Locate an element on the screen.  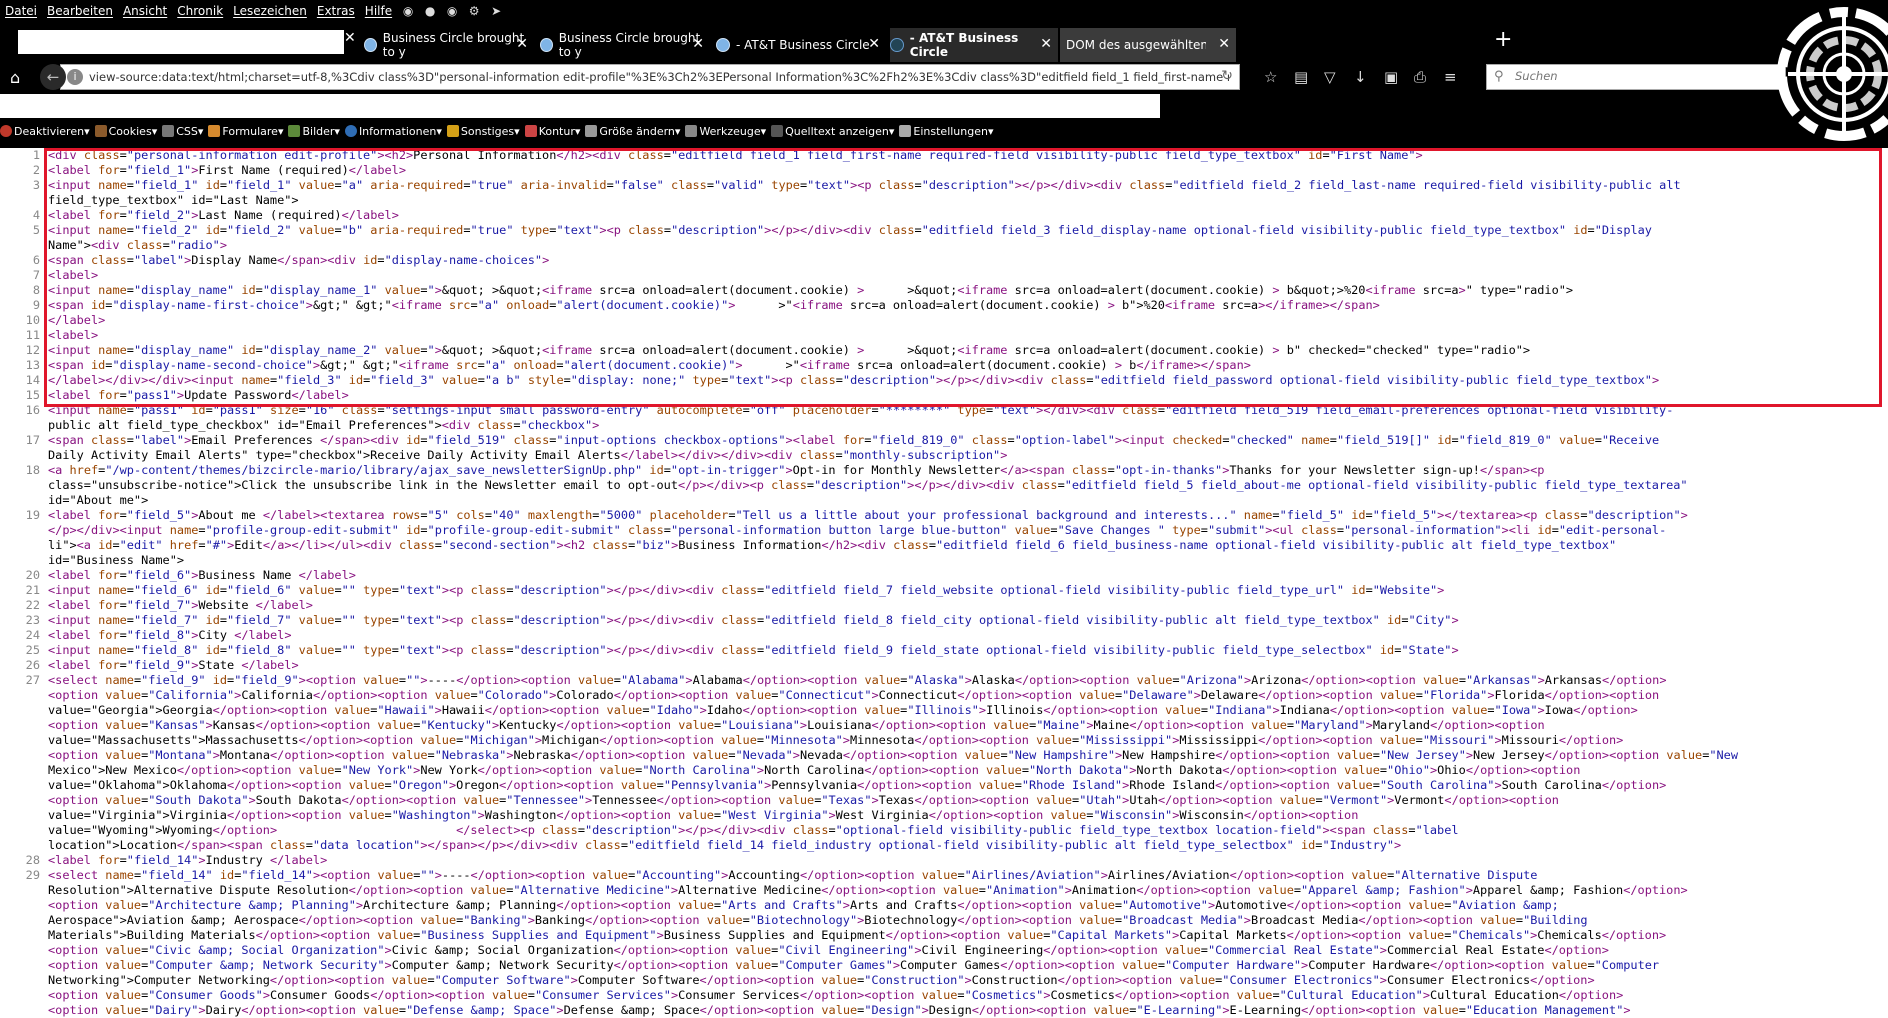
mask-icon: ◉ is located at coordinates (408, 11).